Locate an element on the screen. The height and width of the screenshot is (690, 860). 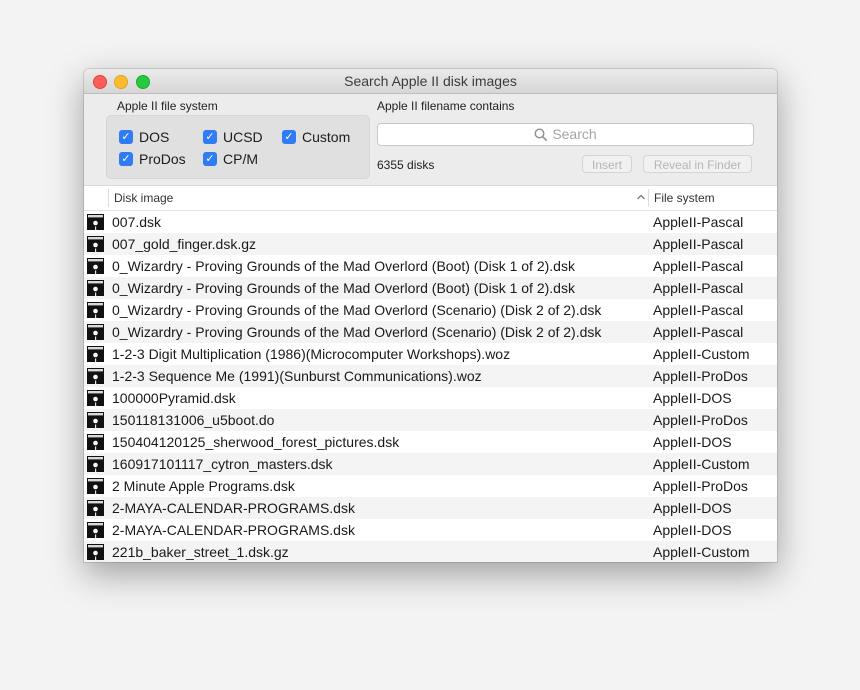
checkbox-cpm: ✓ CP/M is located at coordinates (230, 159).